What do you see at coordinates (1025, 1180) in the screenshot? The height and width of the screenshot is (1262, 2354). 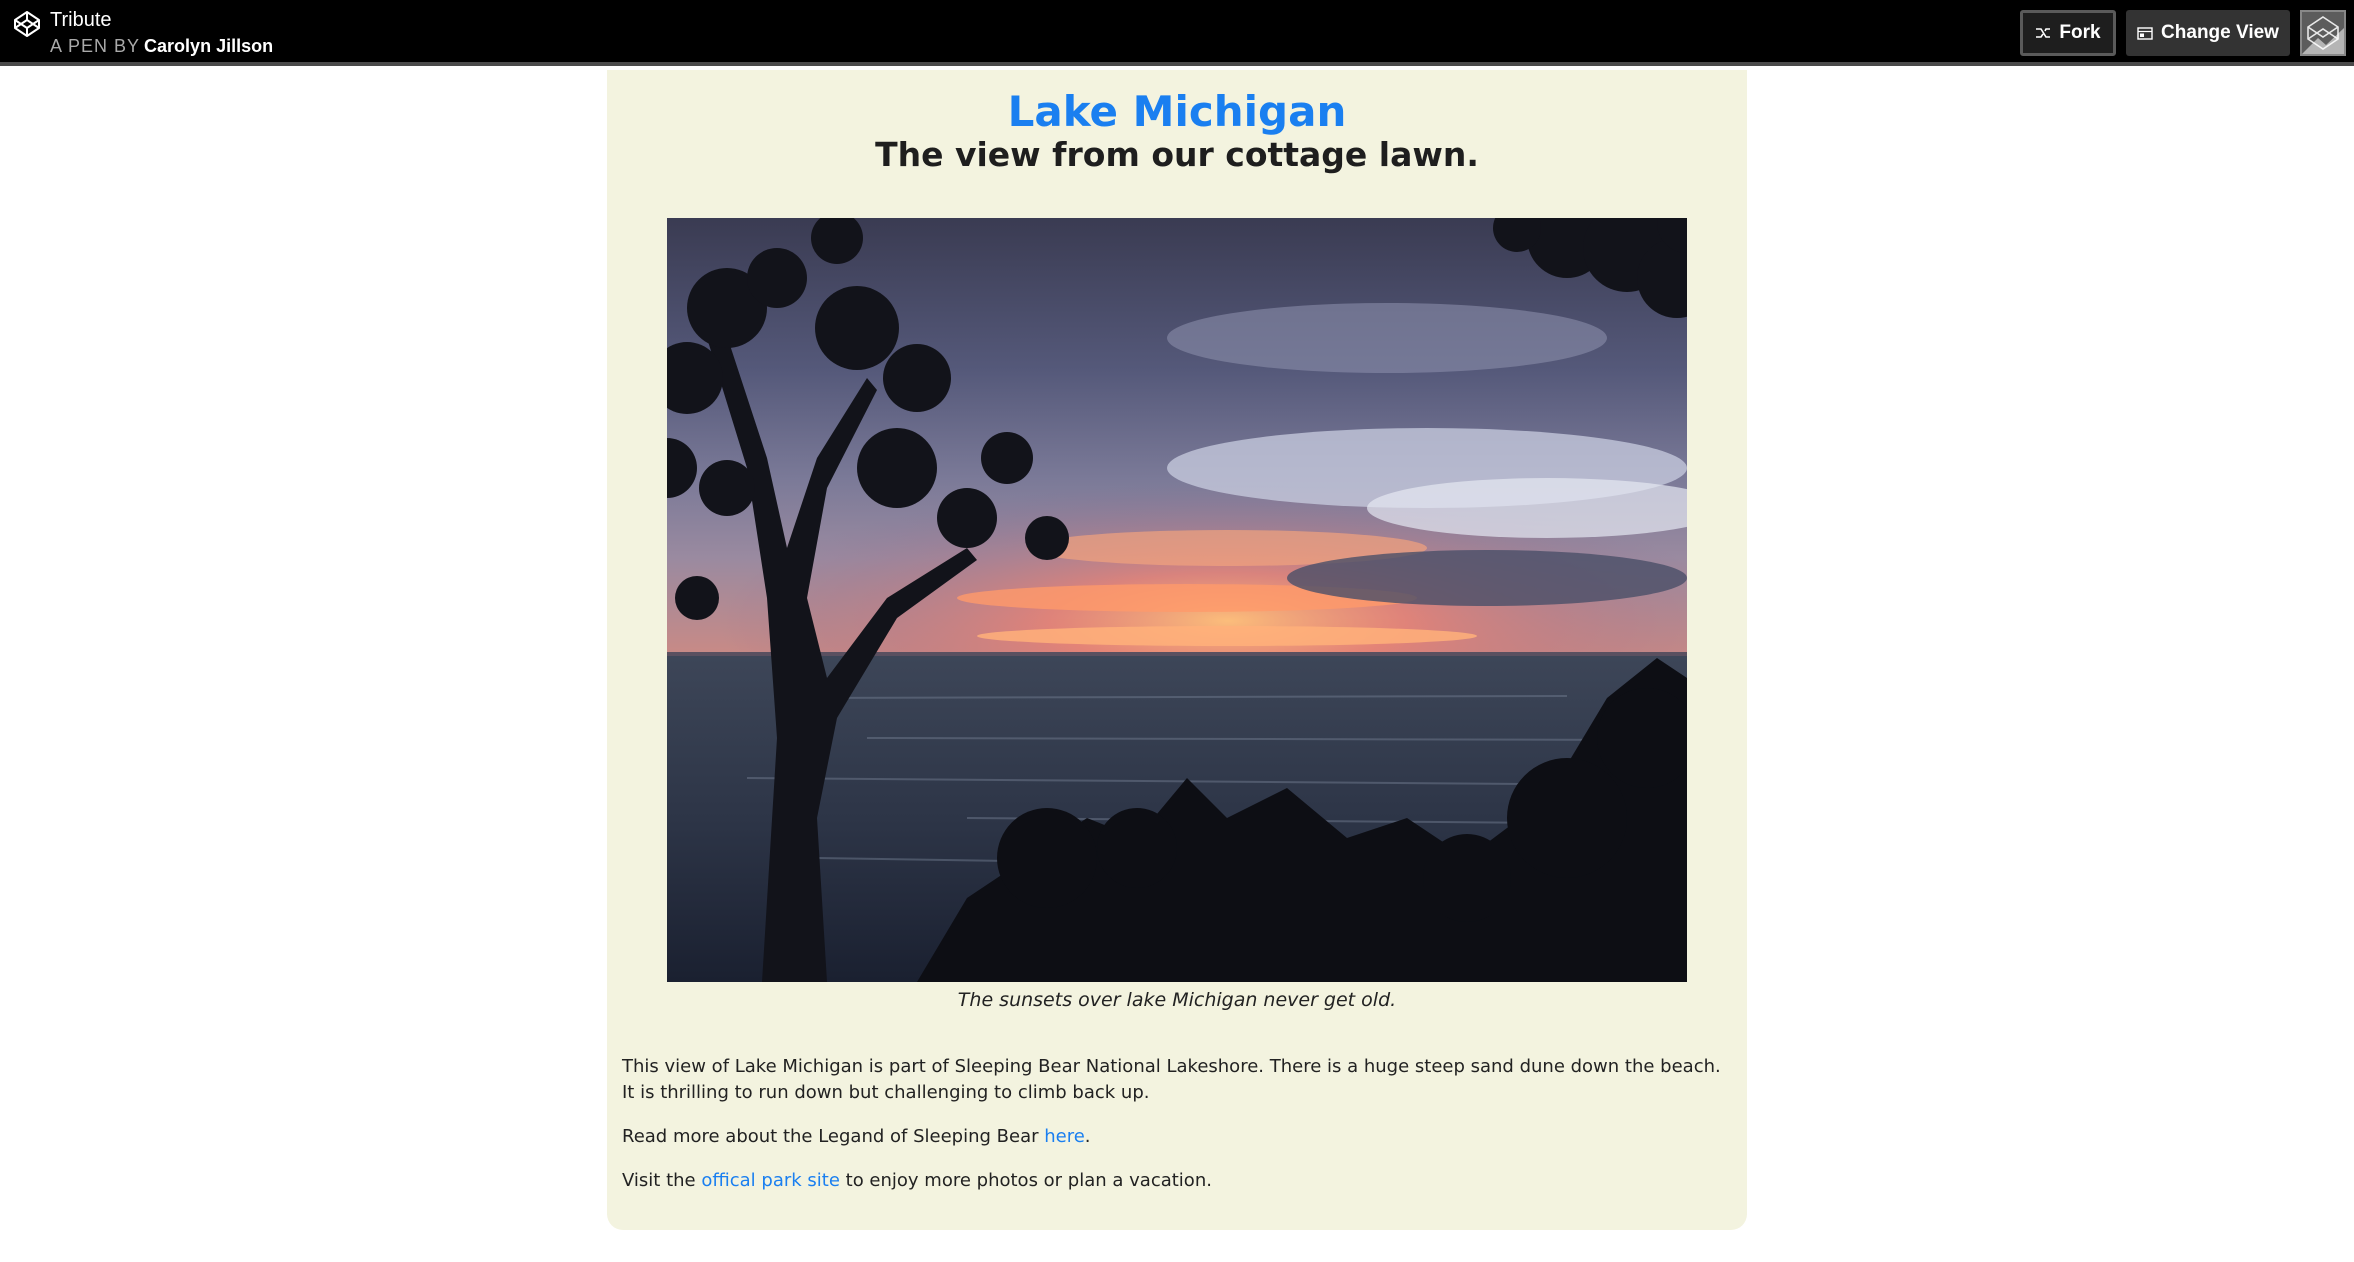 I see `park-text-after: to enjoy more photos or plan a vacation.` at bounding box center [1025, 1180].